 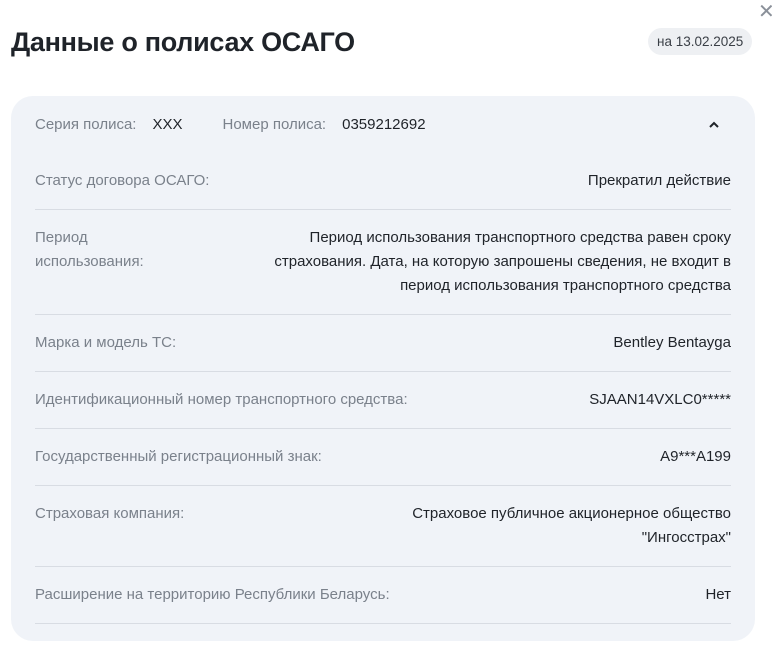 What do you see at coordinates (183, 42) in the screenshot?
I see `page-title: Данные о полисах ОСАГО` at bounding box center [183, 42].